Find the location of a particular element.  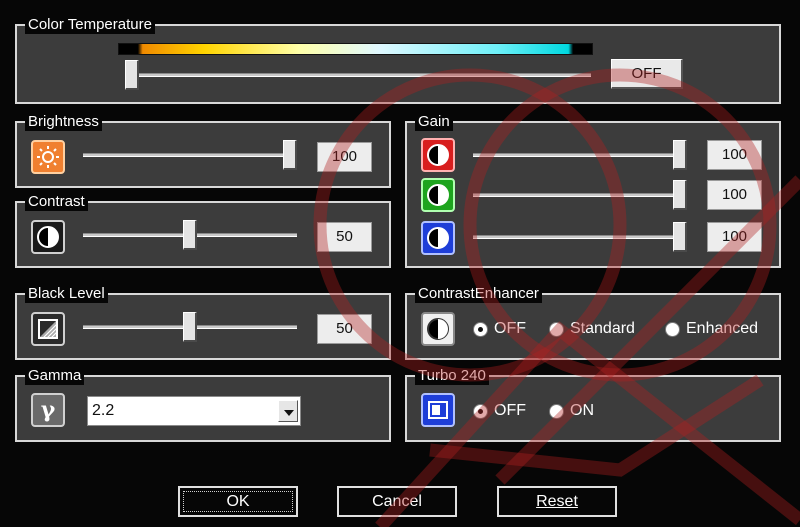

turbo-off-radio: OFF is located at coordinates (499, 411).